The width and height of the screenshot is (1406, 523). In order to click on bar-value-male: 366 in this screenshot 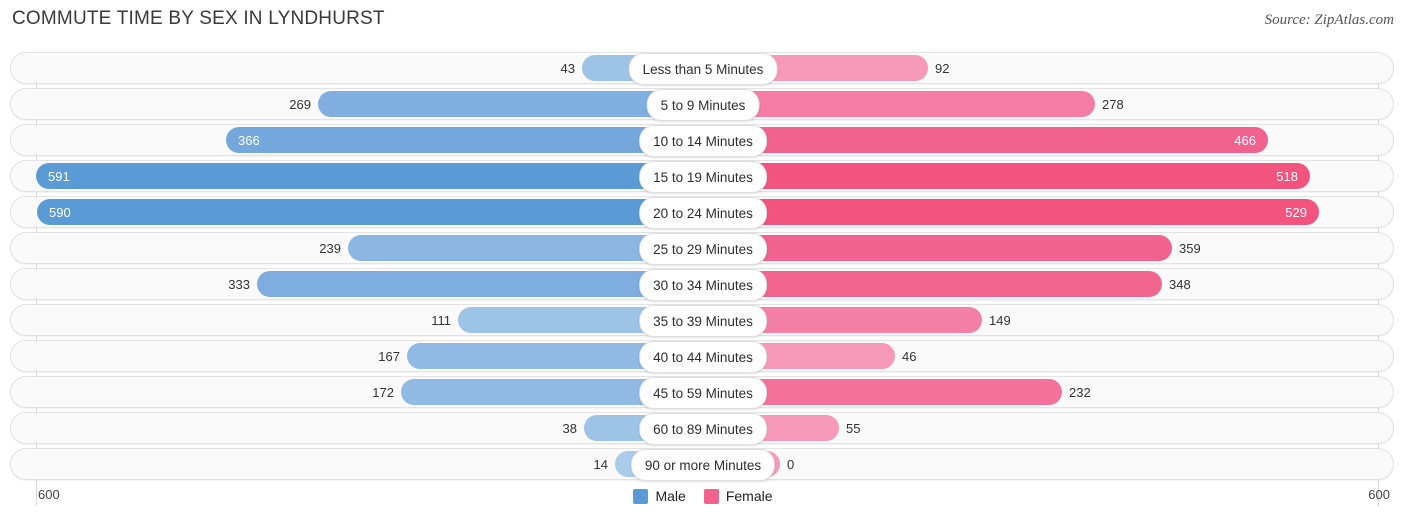, I will do `click(249, 140)`.